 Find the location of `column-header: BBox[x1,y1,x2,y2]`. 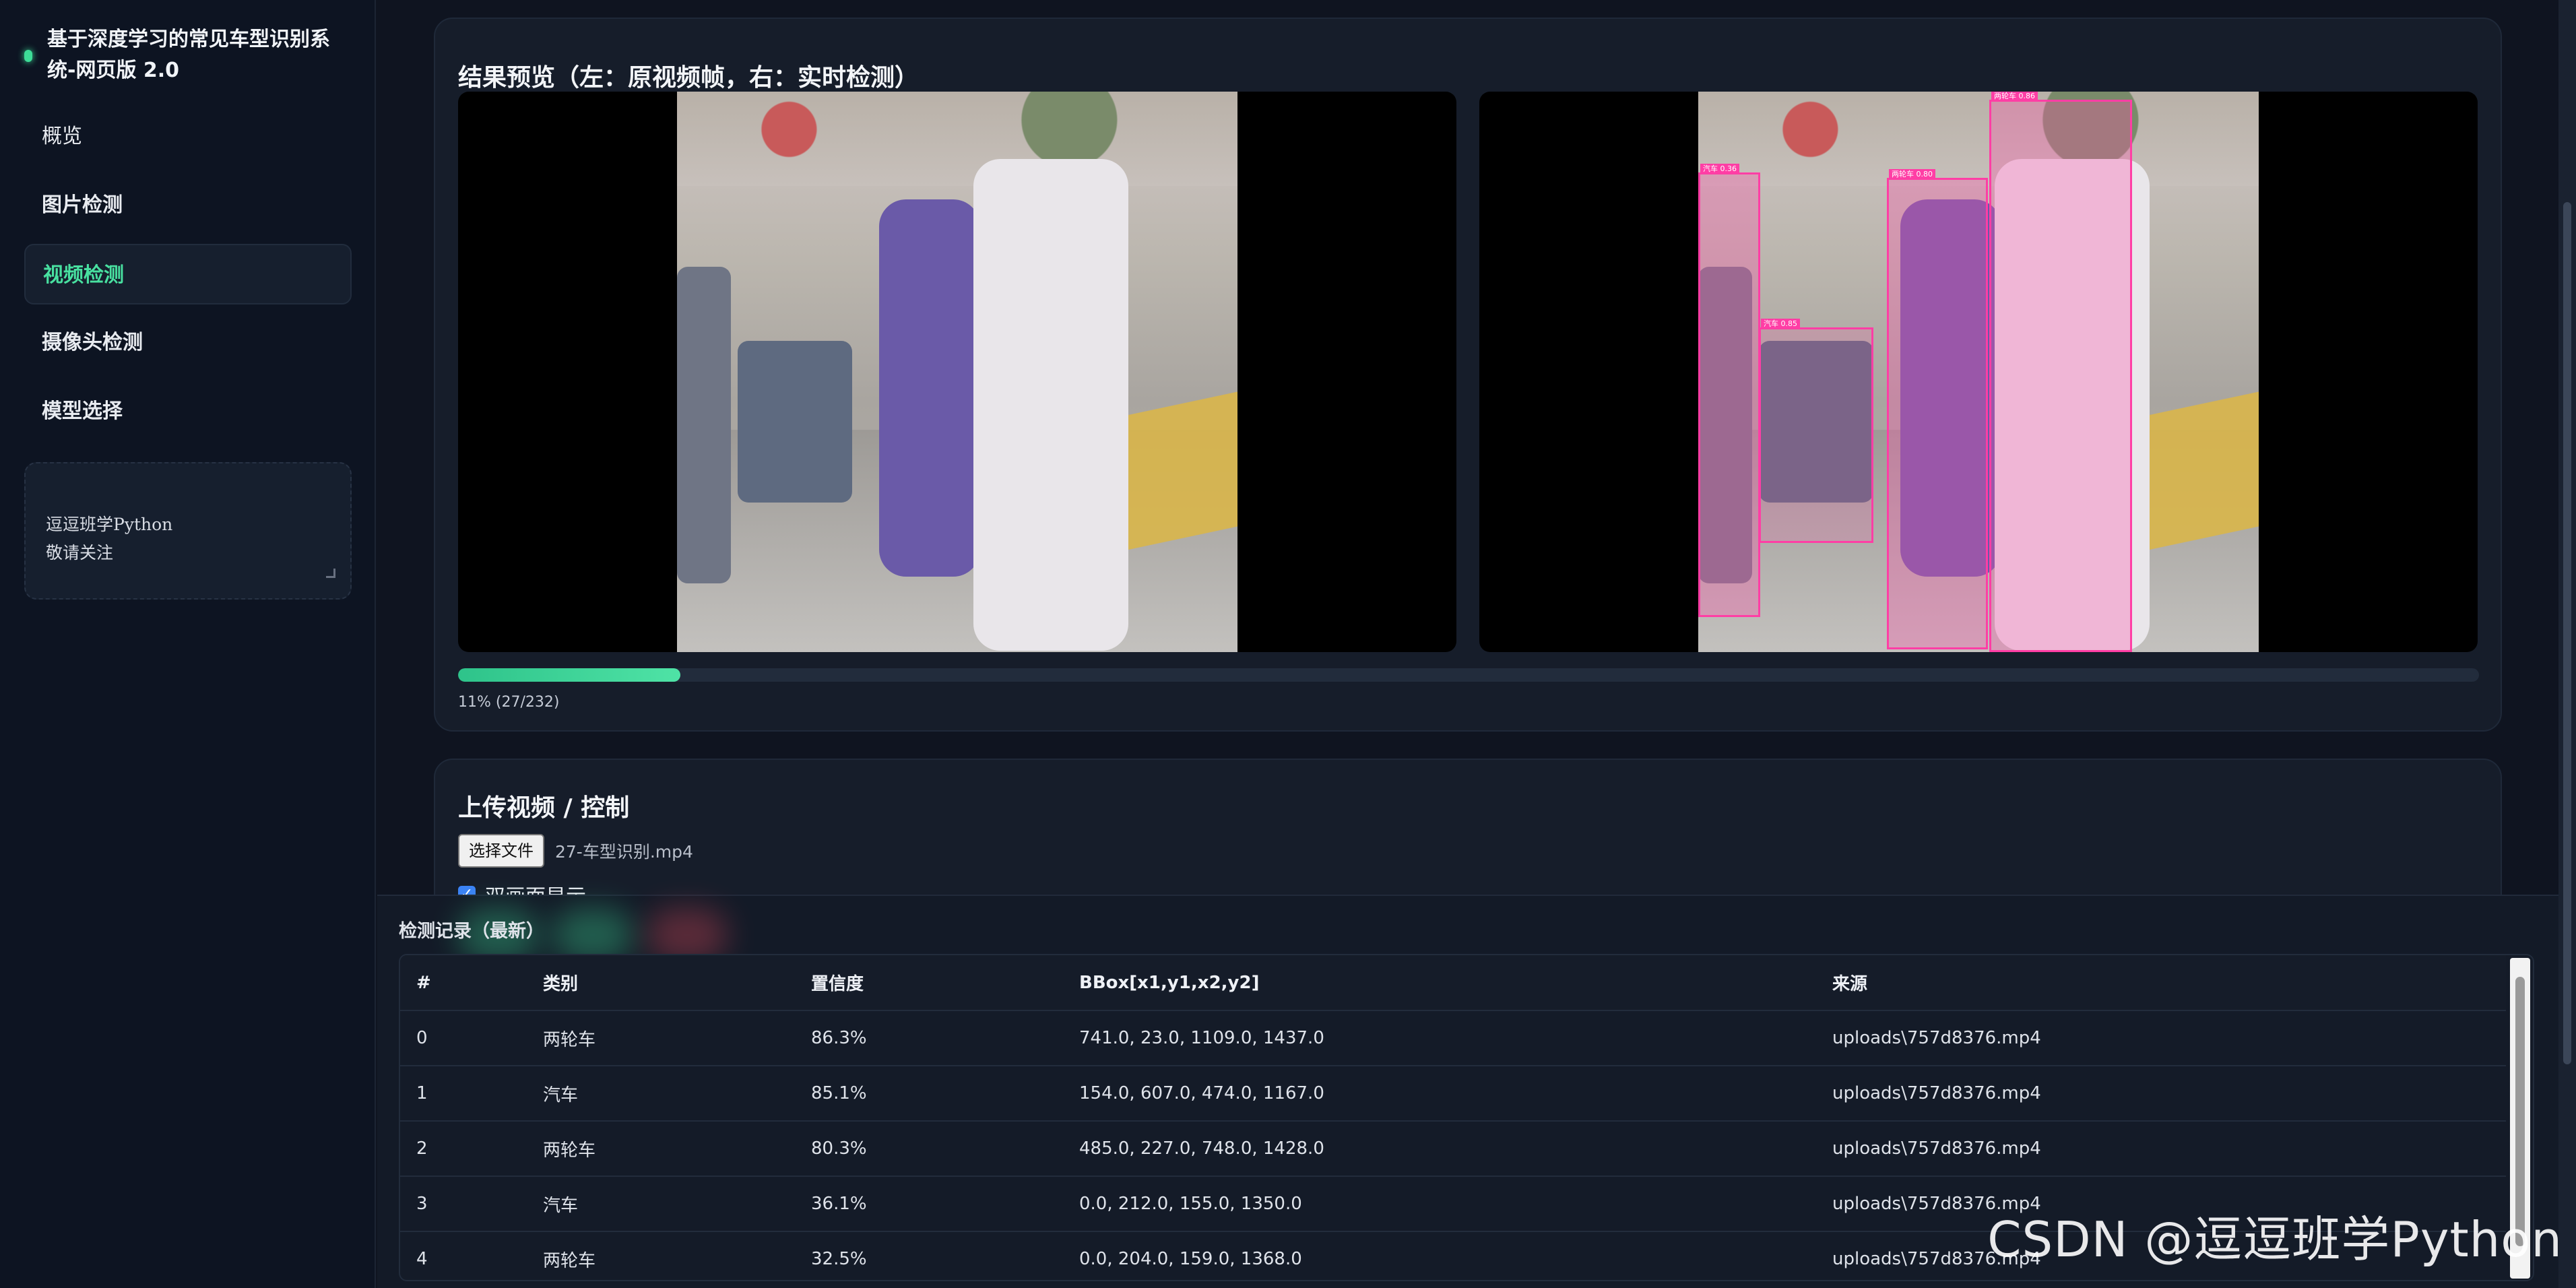

column-header: BBox[x1,y1,x2,y2] is located at coordinates (1440, 983).